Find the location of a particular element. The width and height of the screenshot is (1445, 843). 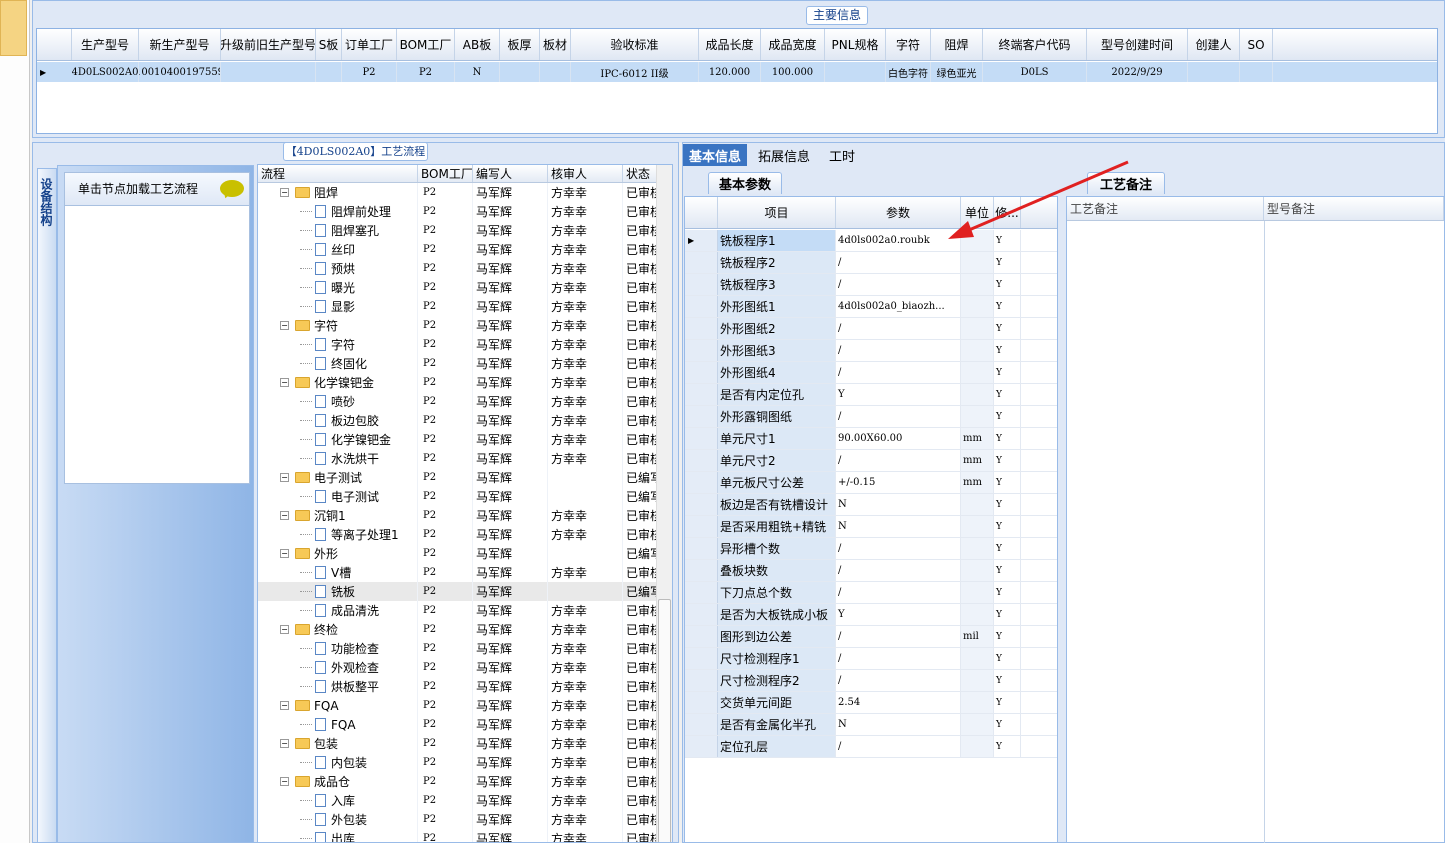

main-col-header: PNL规格 is located at coordinates (855, 44).